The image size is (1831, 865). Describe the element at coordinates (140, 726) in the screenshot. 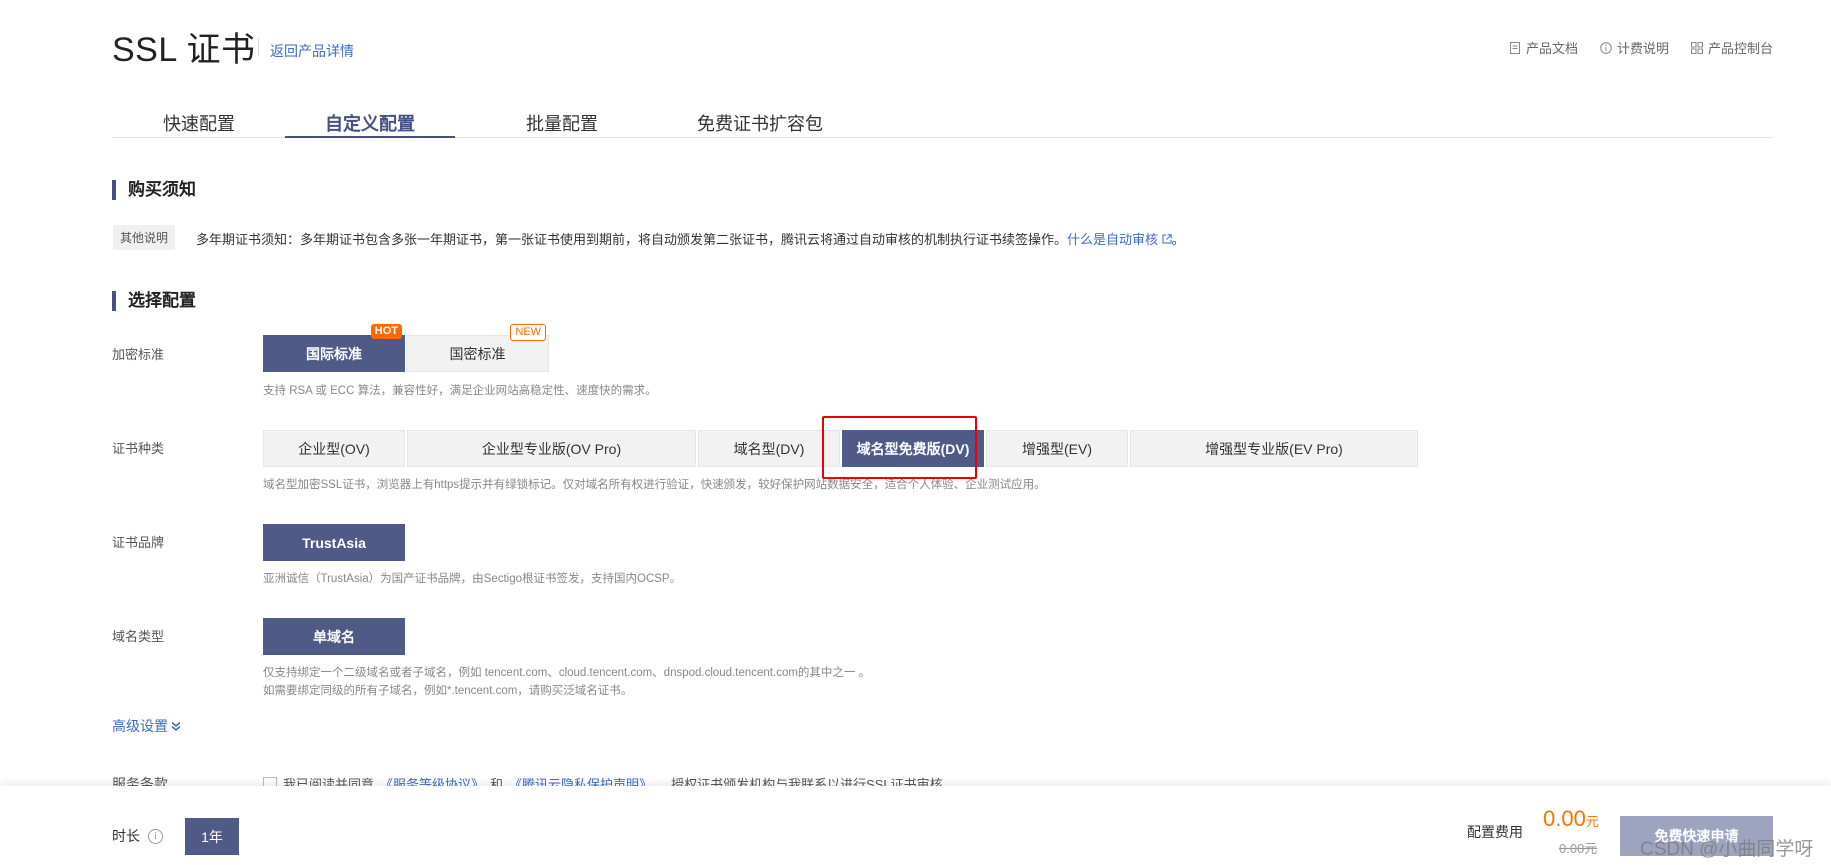

I see `advanced-settings-label: 高级设置` at that location.